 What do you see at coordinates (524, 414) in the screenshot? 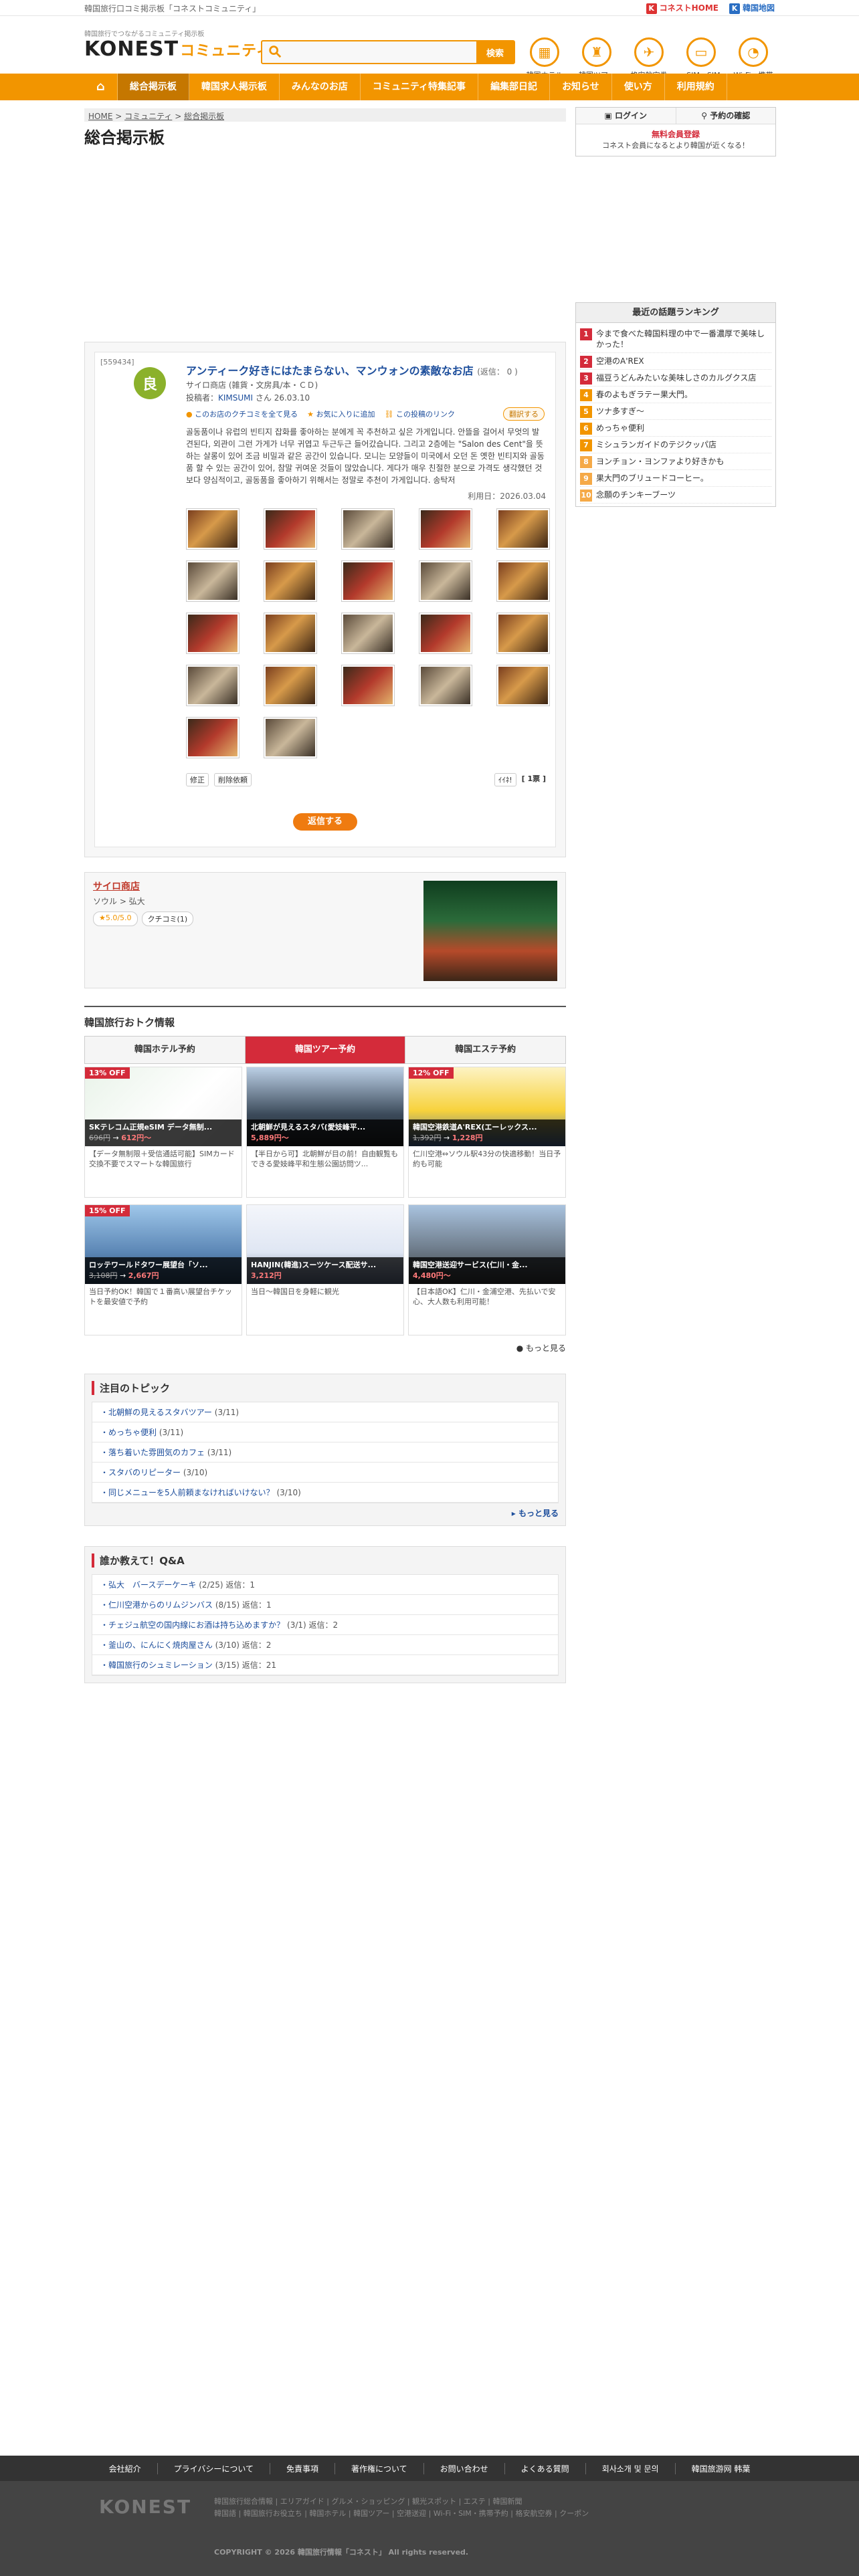
I see `translate-button: 翻訳する` at bounding box center [524, 414].